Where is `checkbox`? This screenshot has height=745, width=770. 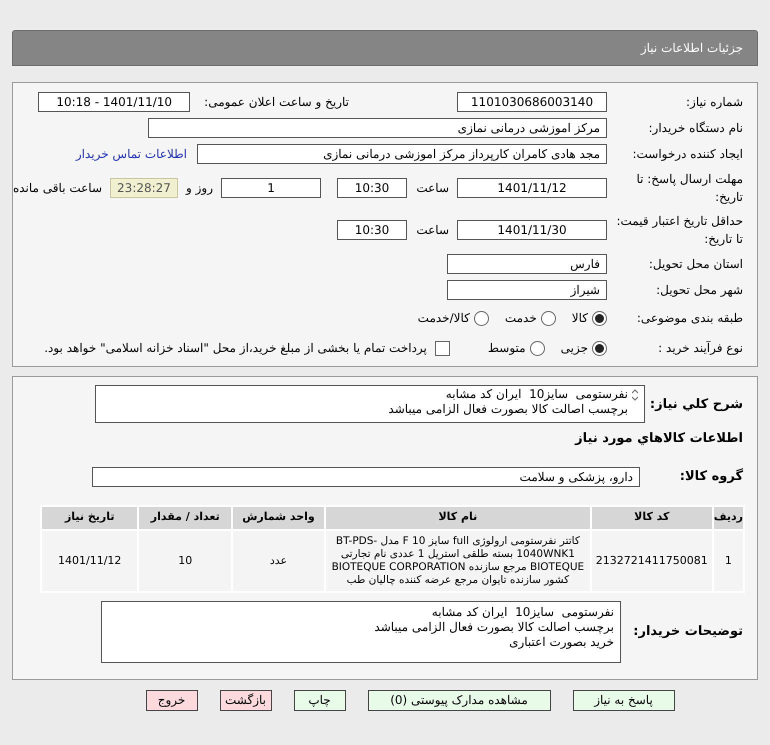
checkbox is located at coordinates (442, 348).